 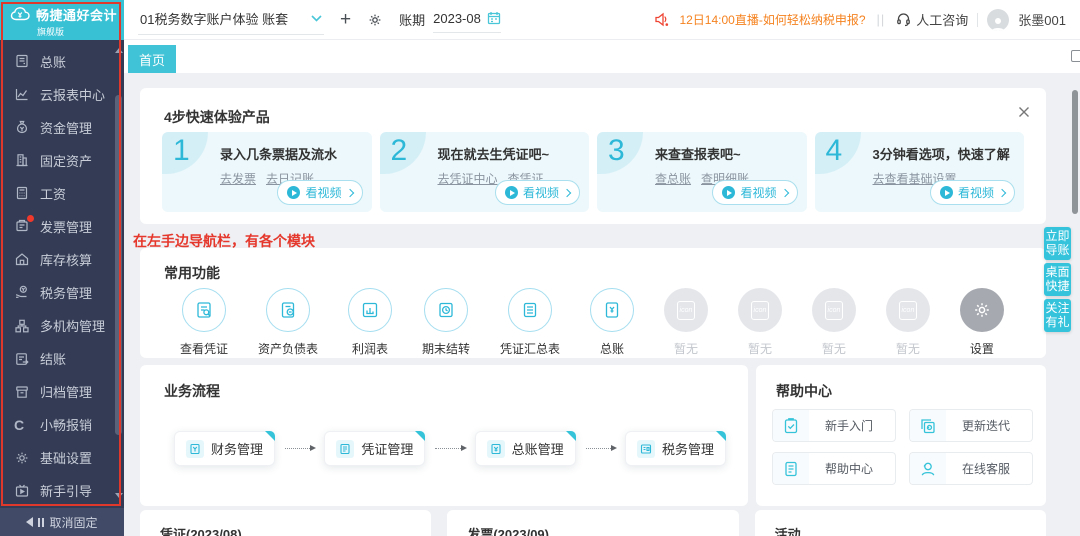 What do you see at coordinates (192, 391) in the screenshot?
I see `business-flow-title: 业务流程` at bounding box center [192, 391].